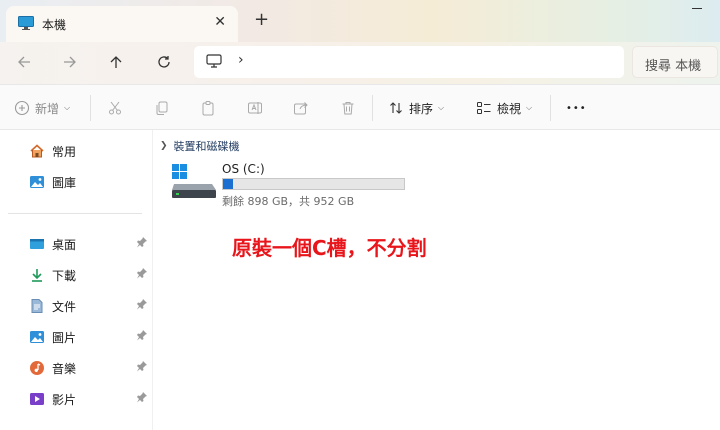  I want to click on sidebar-item-label: 常用, so click(64, 151).